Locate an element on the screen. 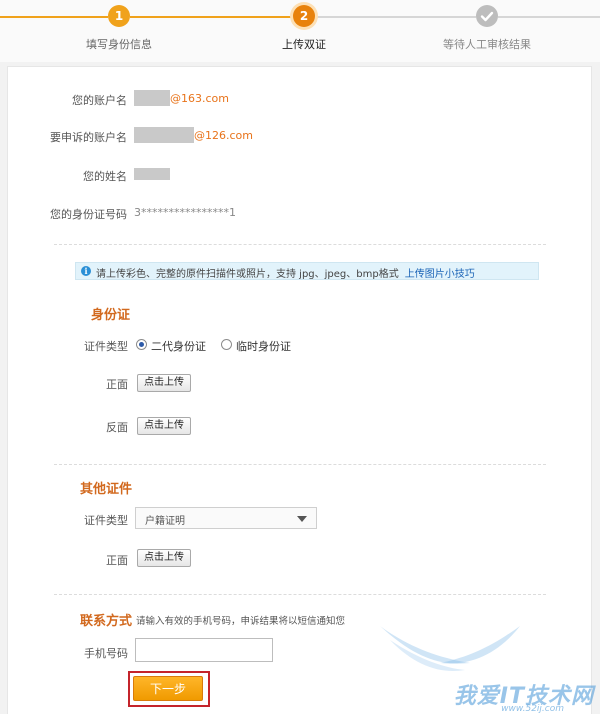  account-domain: @163.com is located at coordinates (199, 98).